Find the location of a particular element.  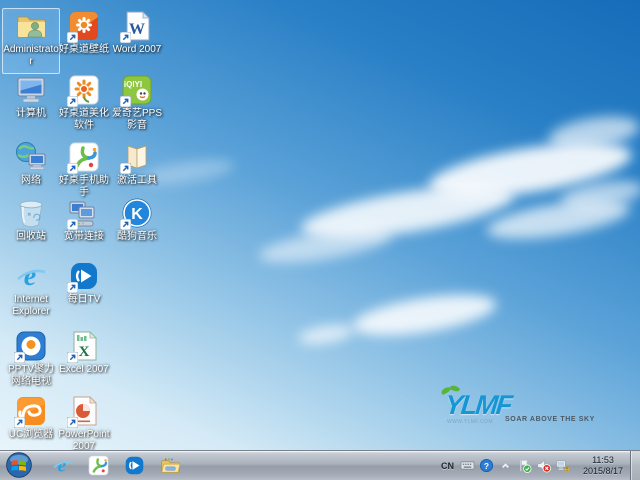

desktop-icon-label: Excel 2007 is located at coordinates (84, 369).